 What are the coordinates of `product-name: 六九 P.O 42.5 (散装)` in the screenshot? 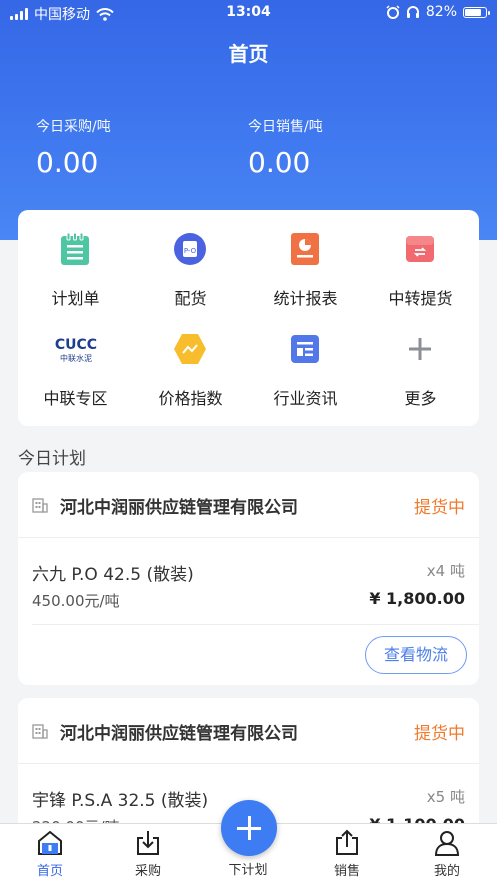 It's located at (113, 575).